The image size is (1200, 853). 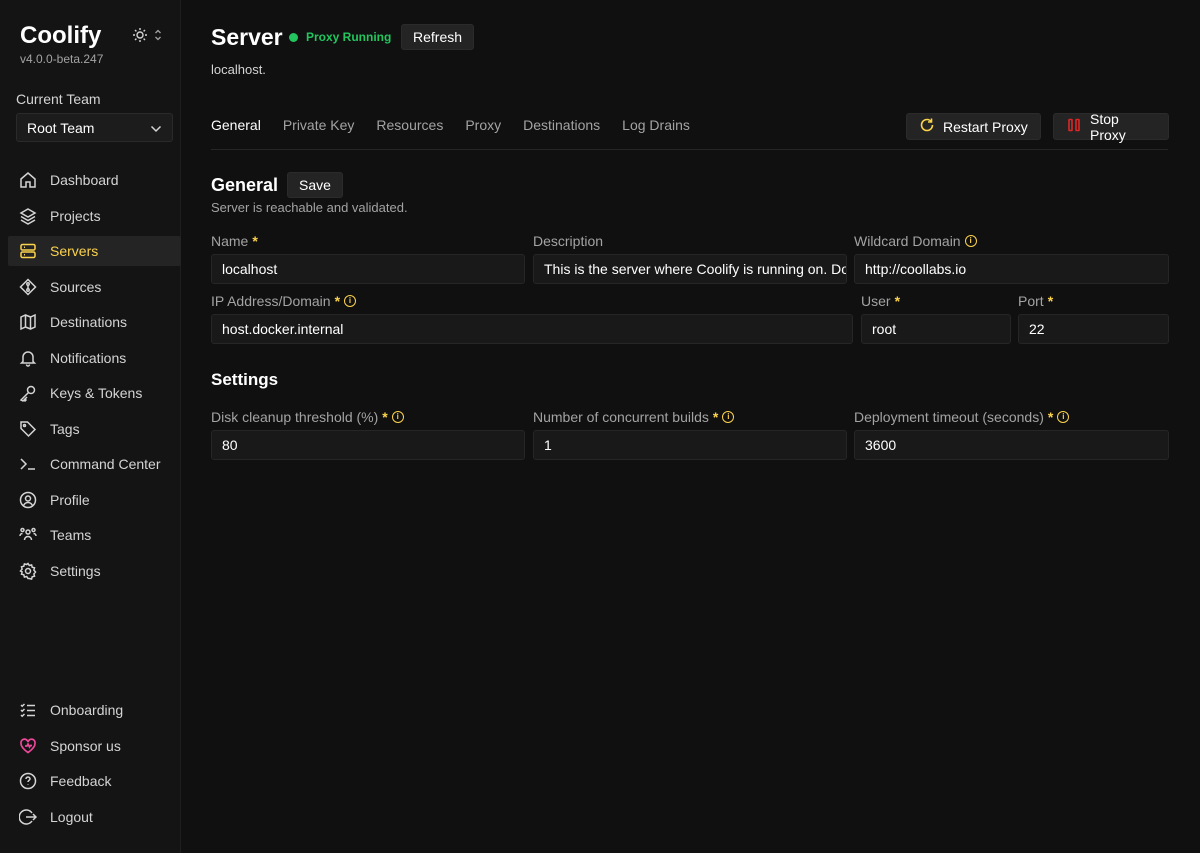 I want to click on tab-general: General, so click(x=236, y=125).